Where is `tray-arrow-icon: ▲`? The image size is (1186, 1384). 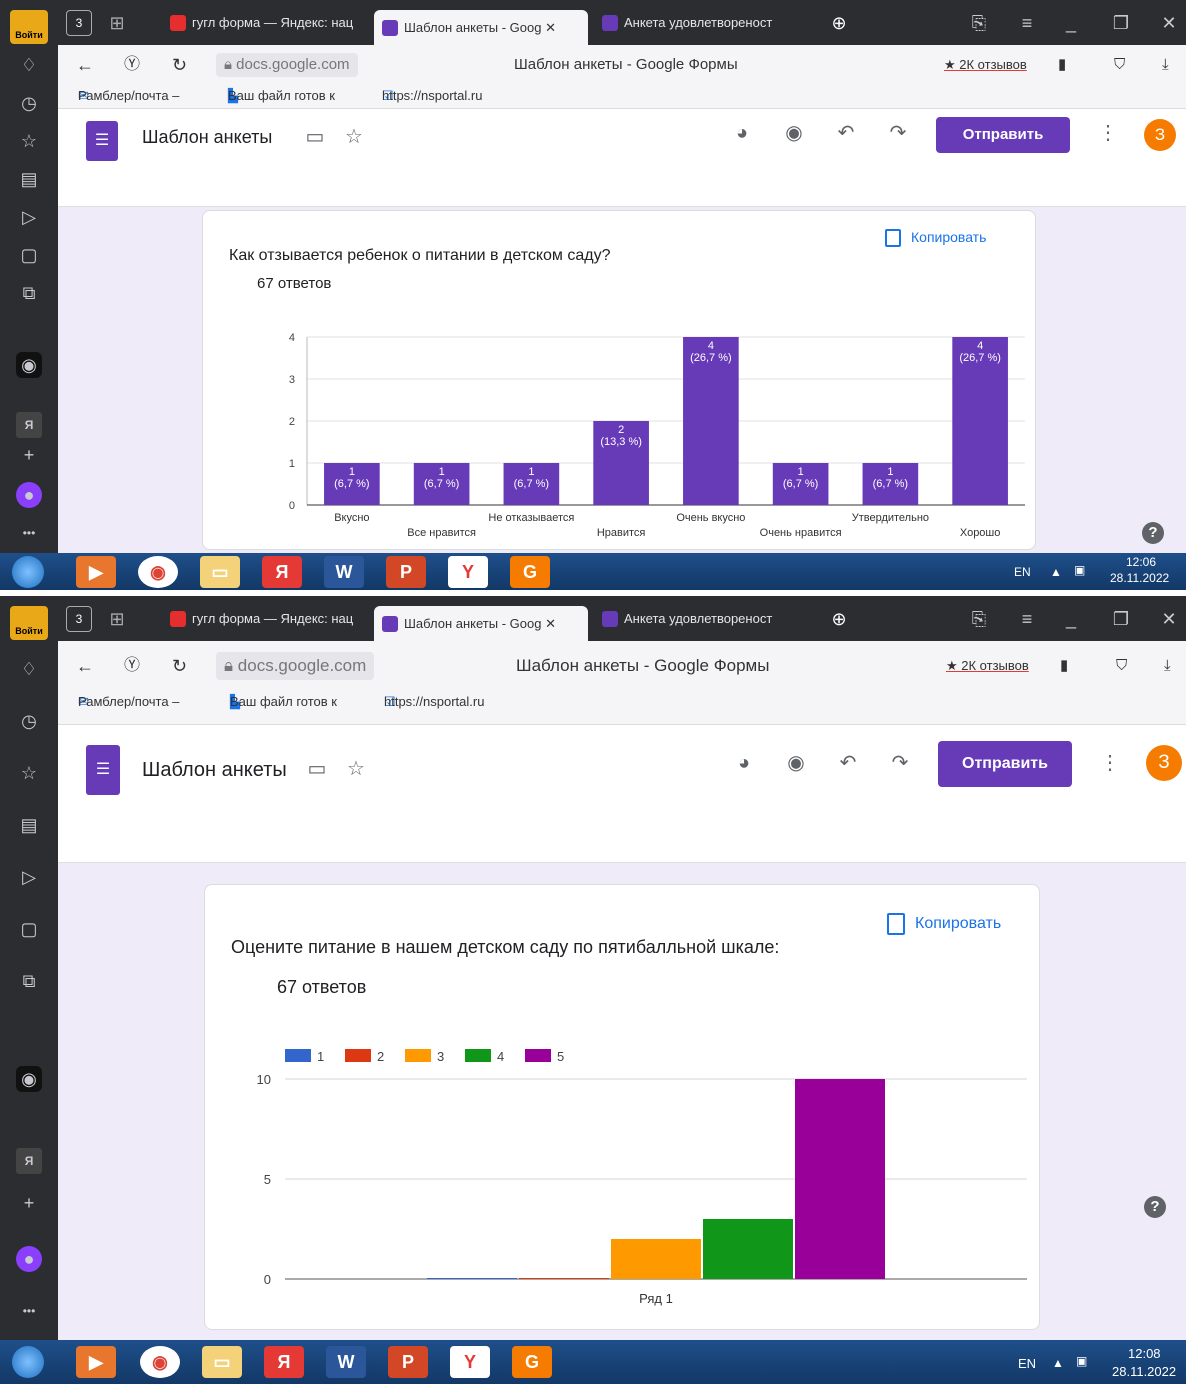
tray-arrow-icon: ▲ is located at coordinates (1056, 572).